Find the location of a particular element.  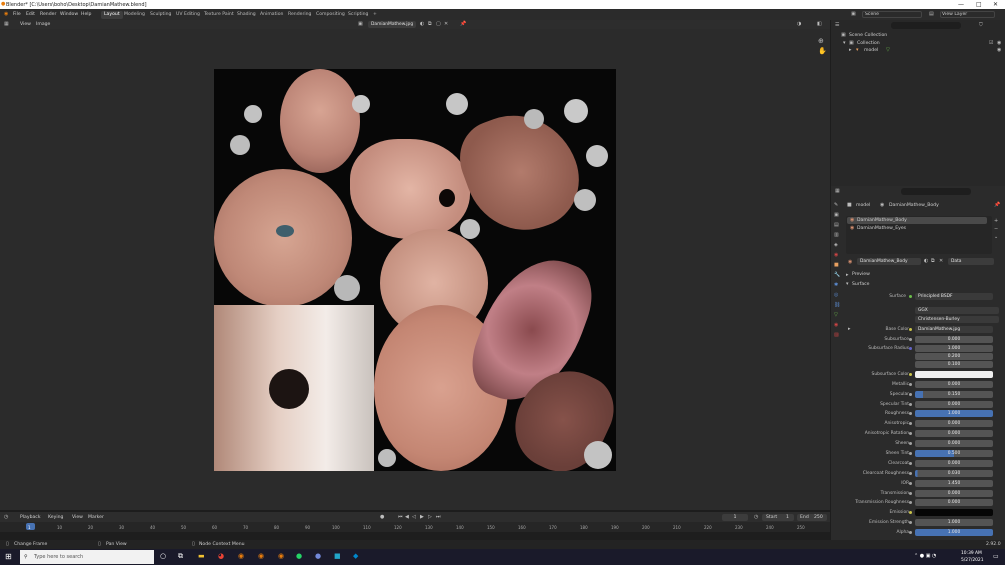

collection-checkbox-icon: ☑ is located at coordinates (991, 43).